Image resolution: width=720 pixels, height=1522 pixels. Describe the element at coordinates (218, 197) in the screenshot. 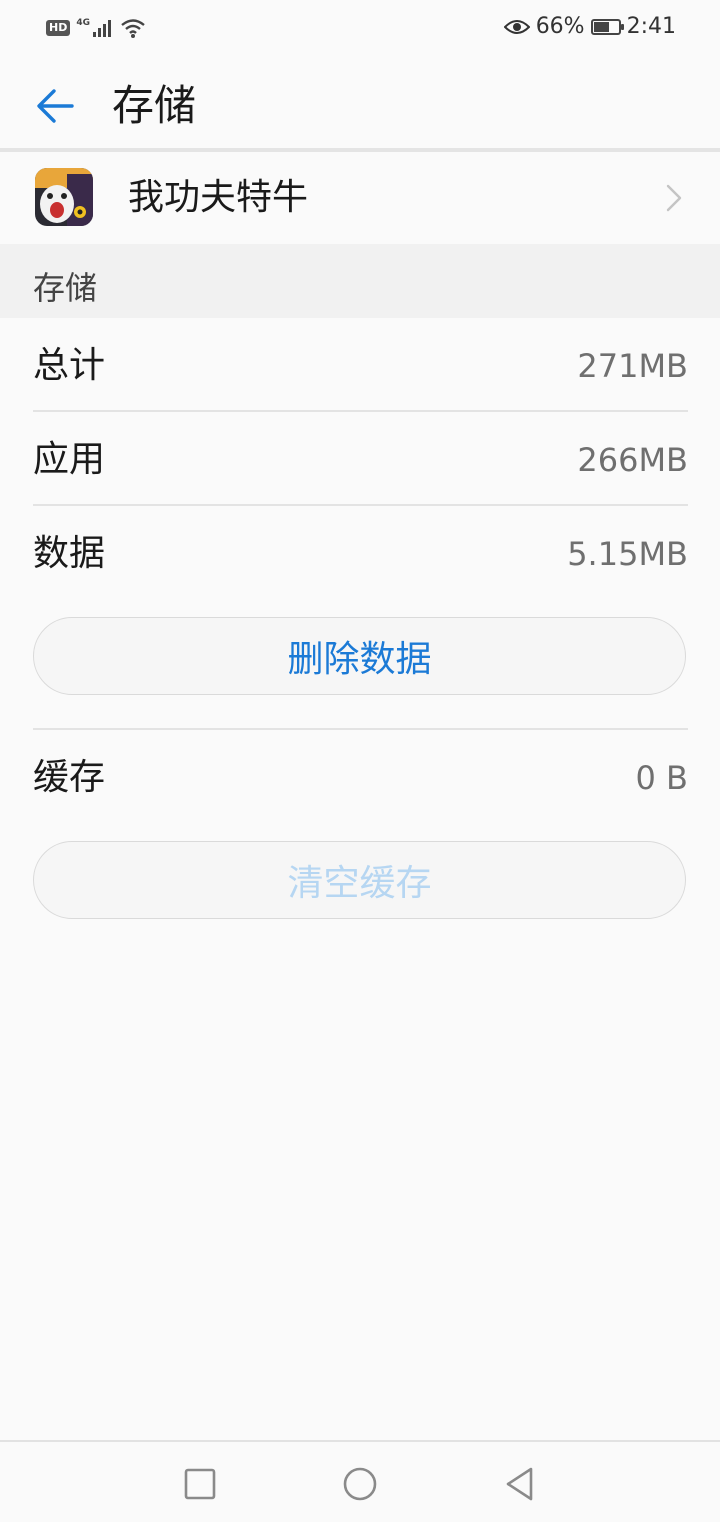

I see `app-name: 我功夫特牛` at that location.